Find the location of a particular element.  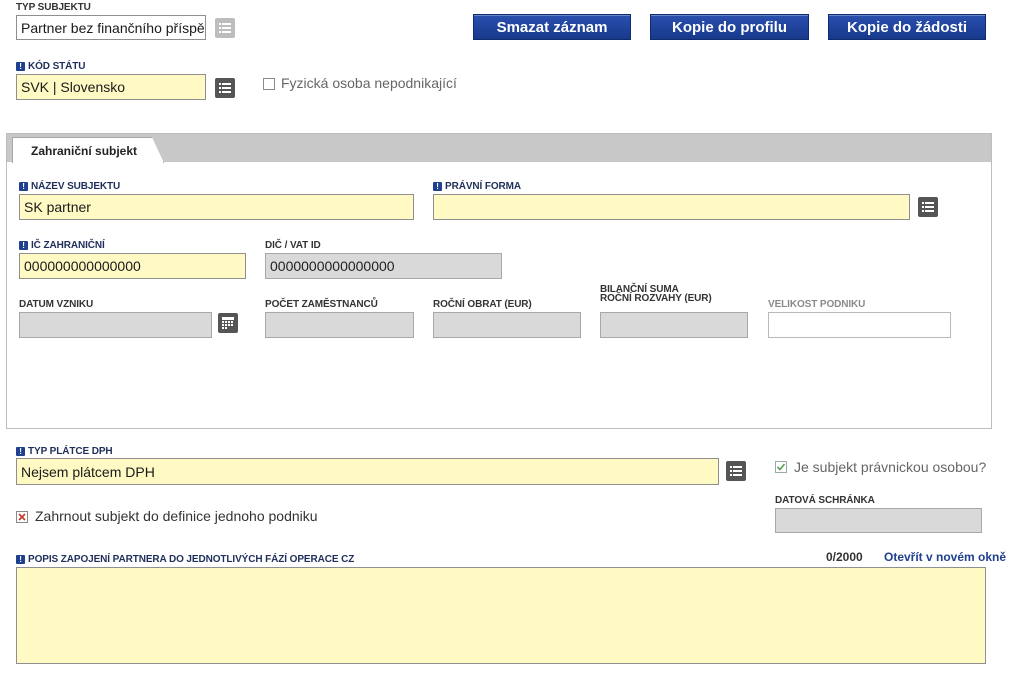

kod-statu-list-button is located at coordinates (225, 88).